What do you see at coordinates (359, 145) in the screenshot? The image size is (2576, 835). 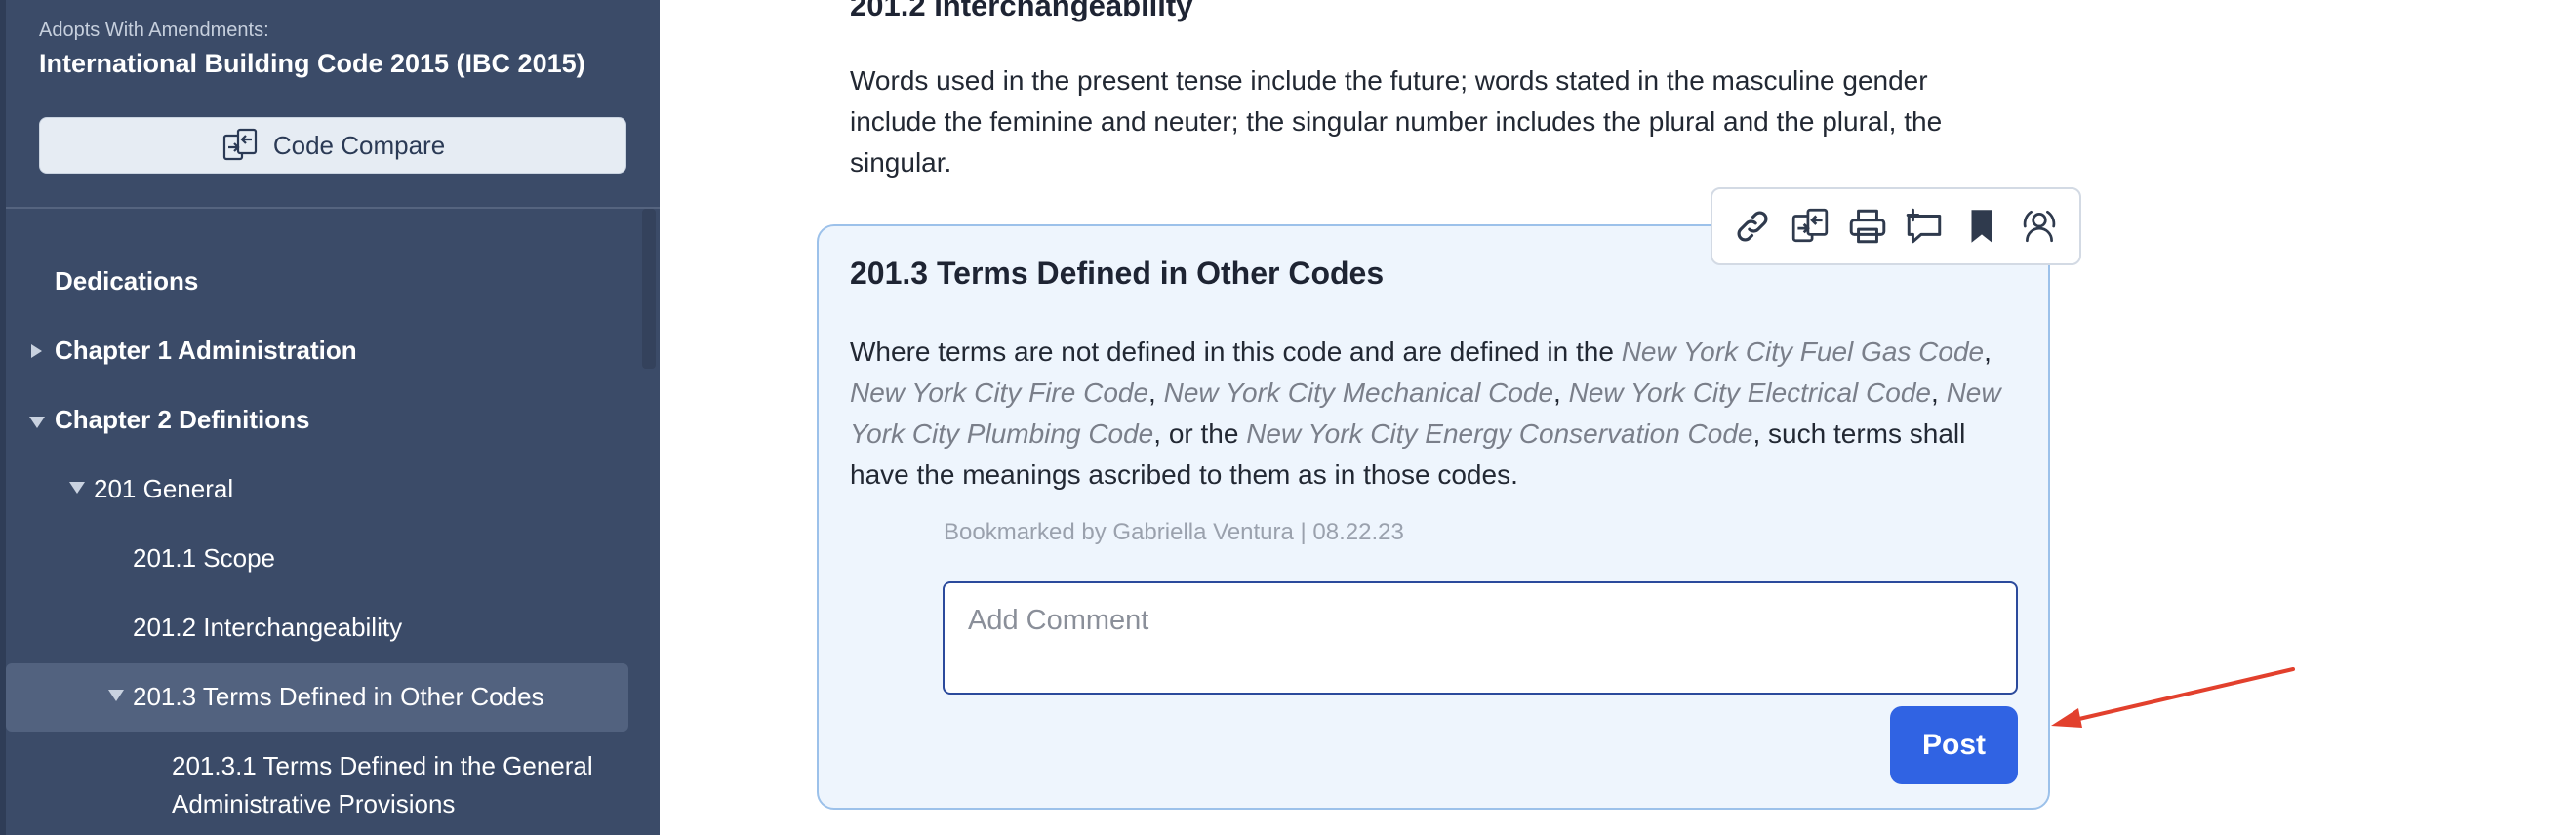 I see `code-compare-label: Code Compare` at bounding box center [359, 145].